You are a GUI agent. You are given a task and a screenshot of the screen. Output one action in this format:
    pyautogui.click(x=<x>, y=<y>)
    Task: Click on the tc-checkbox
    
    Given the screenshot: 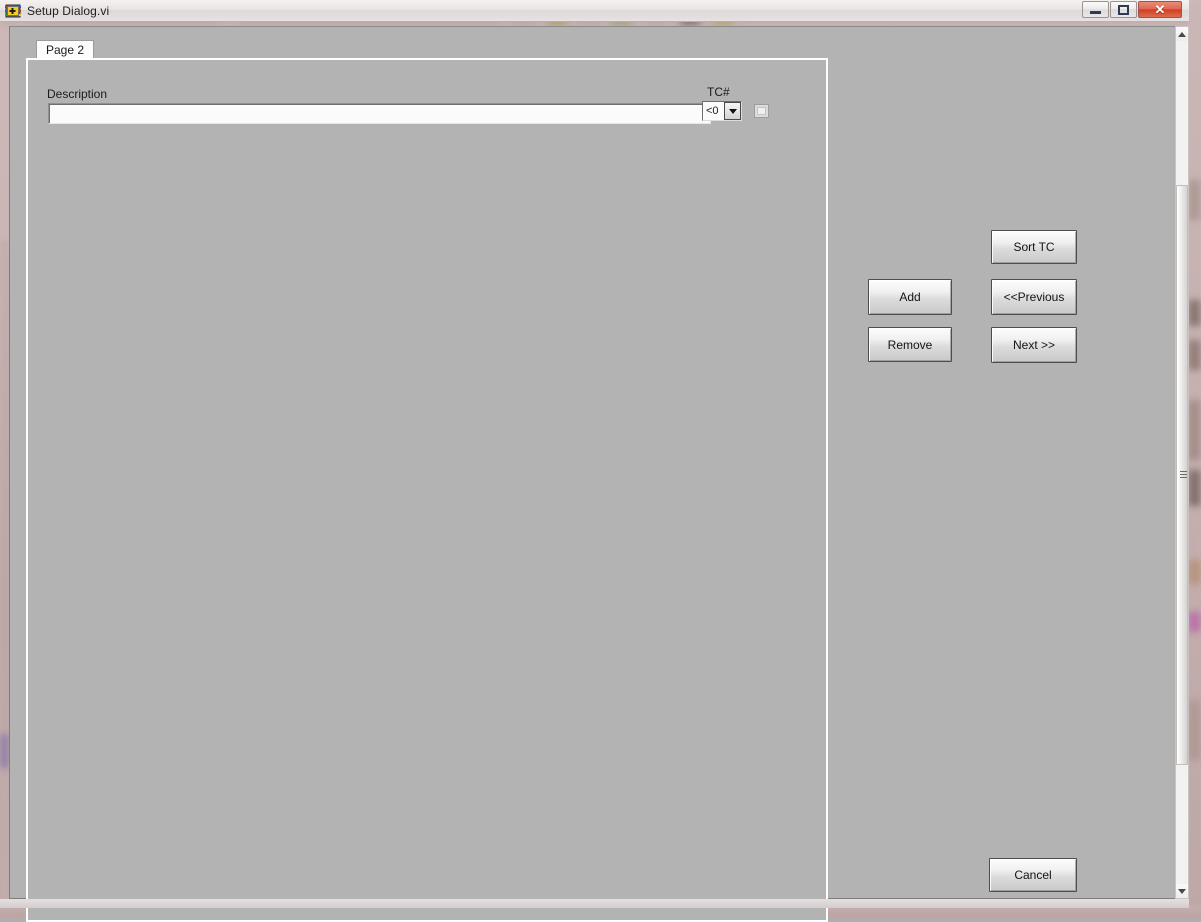 What is the action you would take?
    pyautogui.click(x=761, y=111)
    